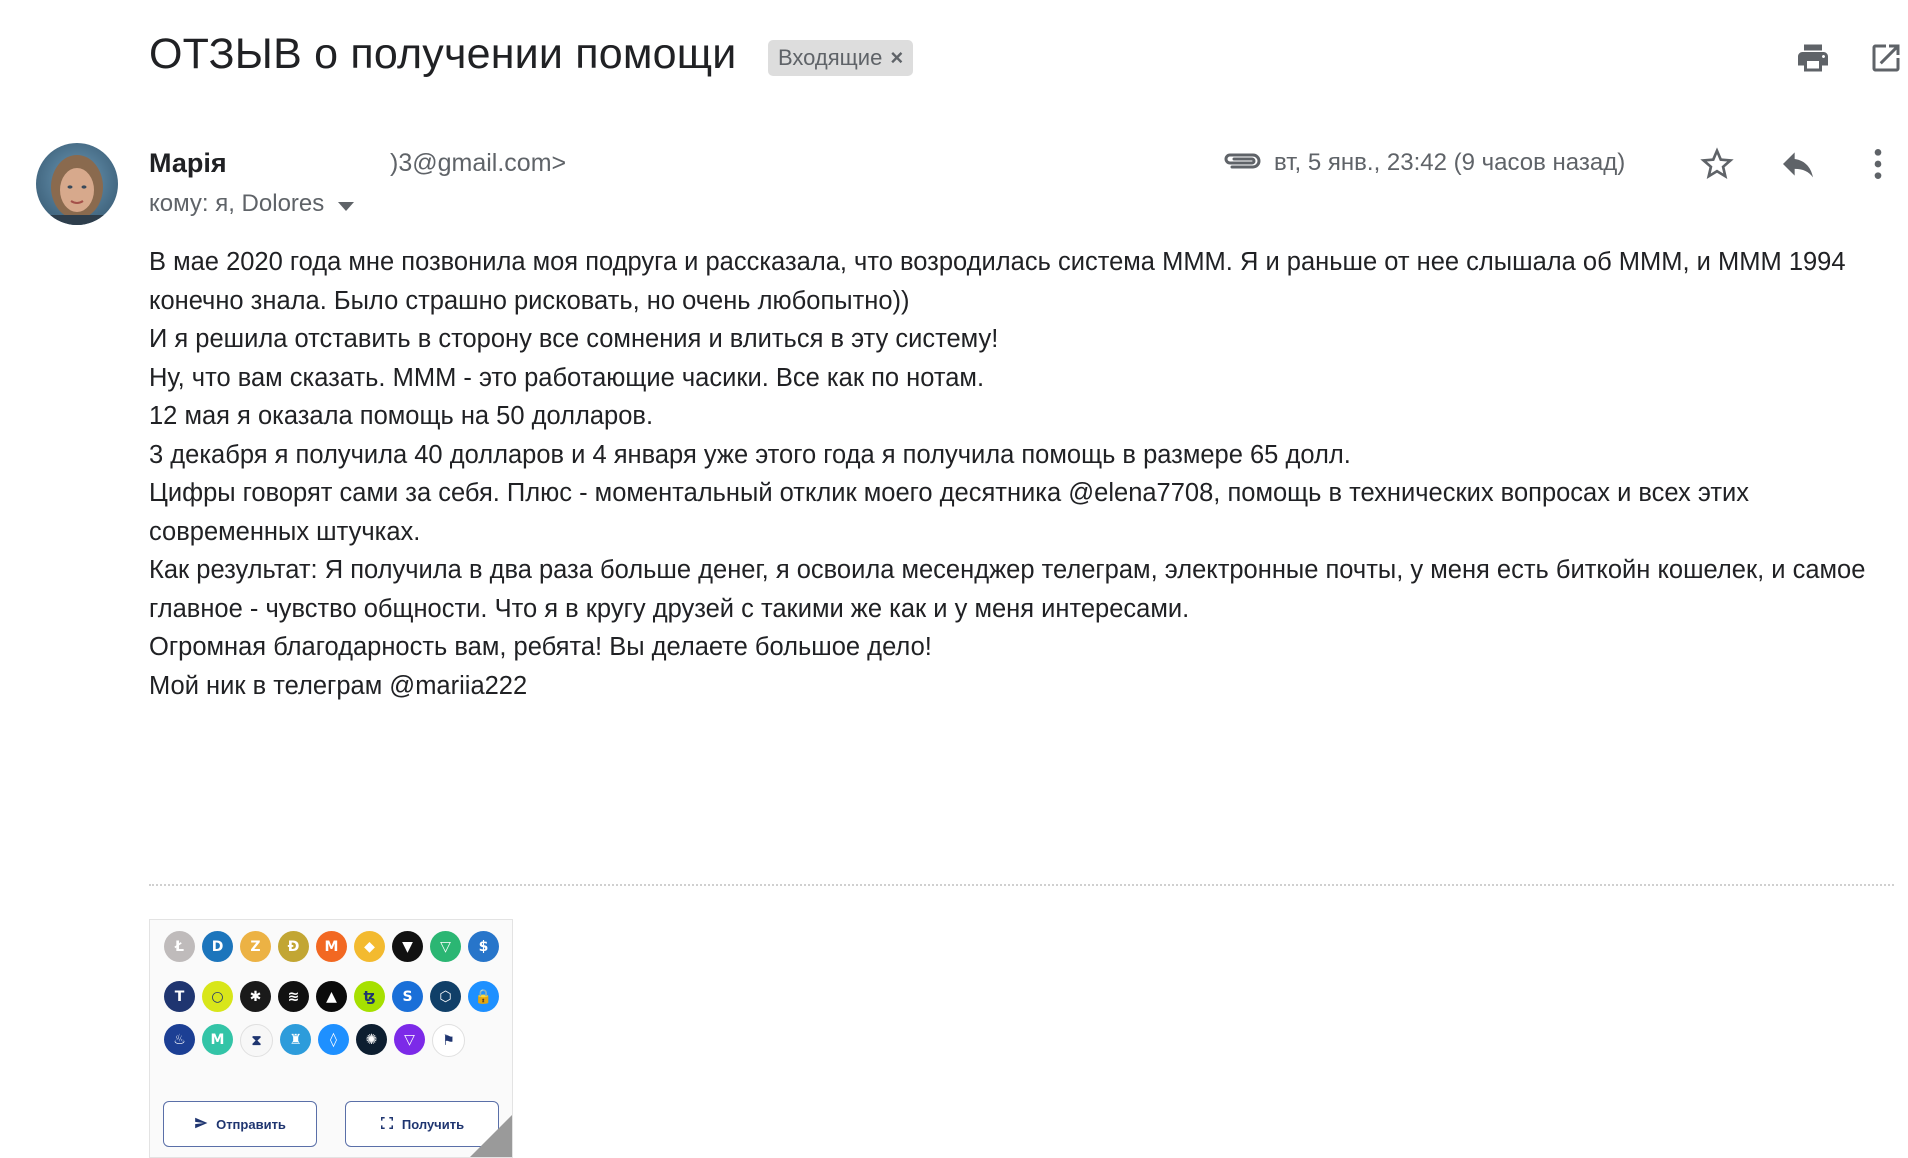 This screenshot has height=1158, width=1908. What do you see at coordinates (369, 946) in the screenshot?
I see `binance-icon: ◆` at bounding box center [369, 946].